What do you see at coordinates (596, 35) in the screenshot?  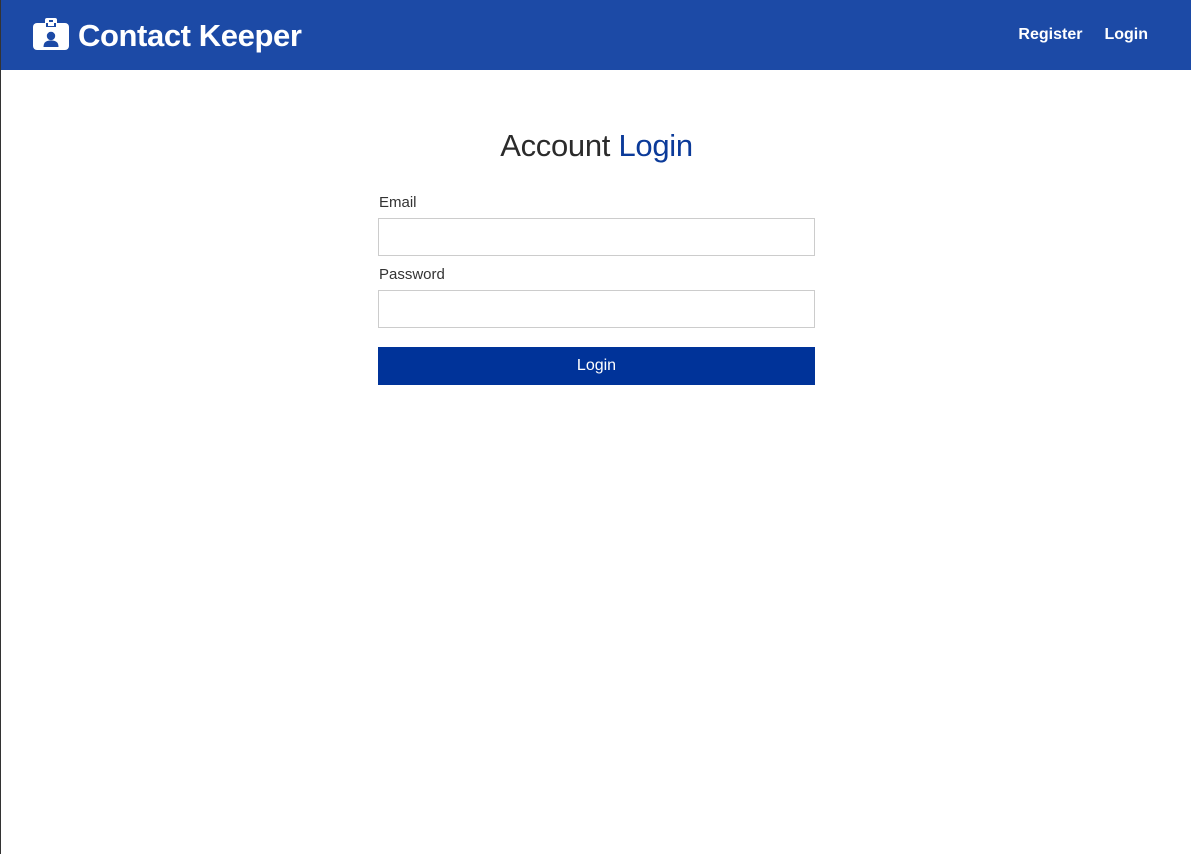 I see `navbar: Contact Keeper Register Login` at bounding box center [596, 35].